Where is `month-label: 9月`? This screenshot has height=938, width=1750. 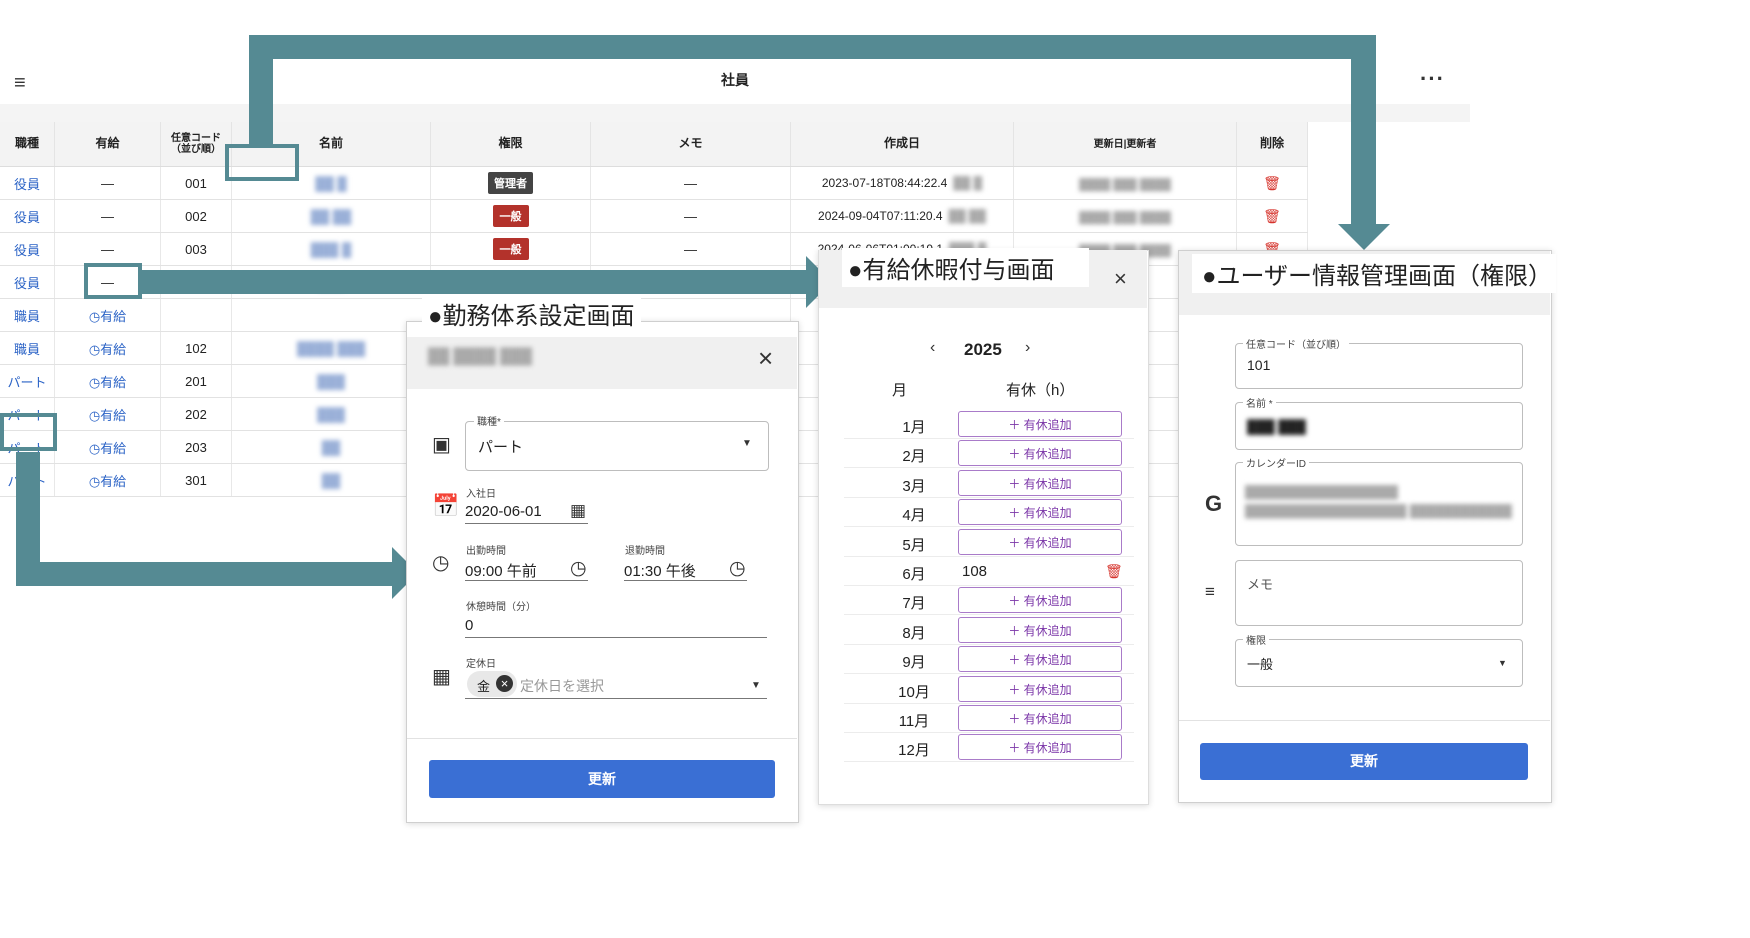
month-label: 9月 is located at coordinates (914, 662).